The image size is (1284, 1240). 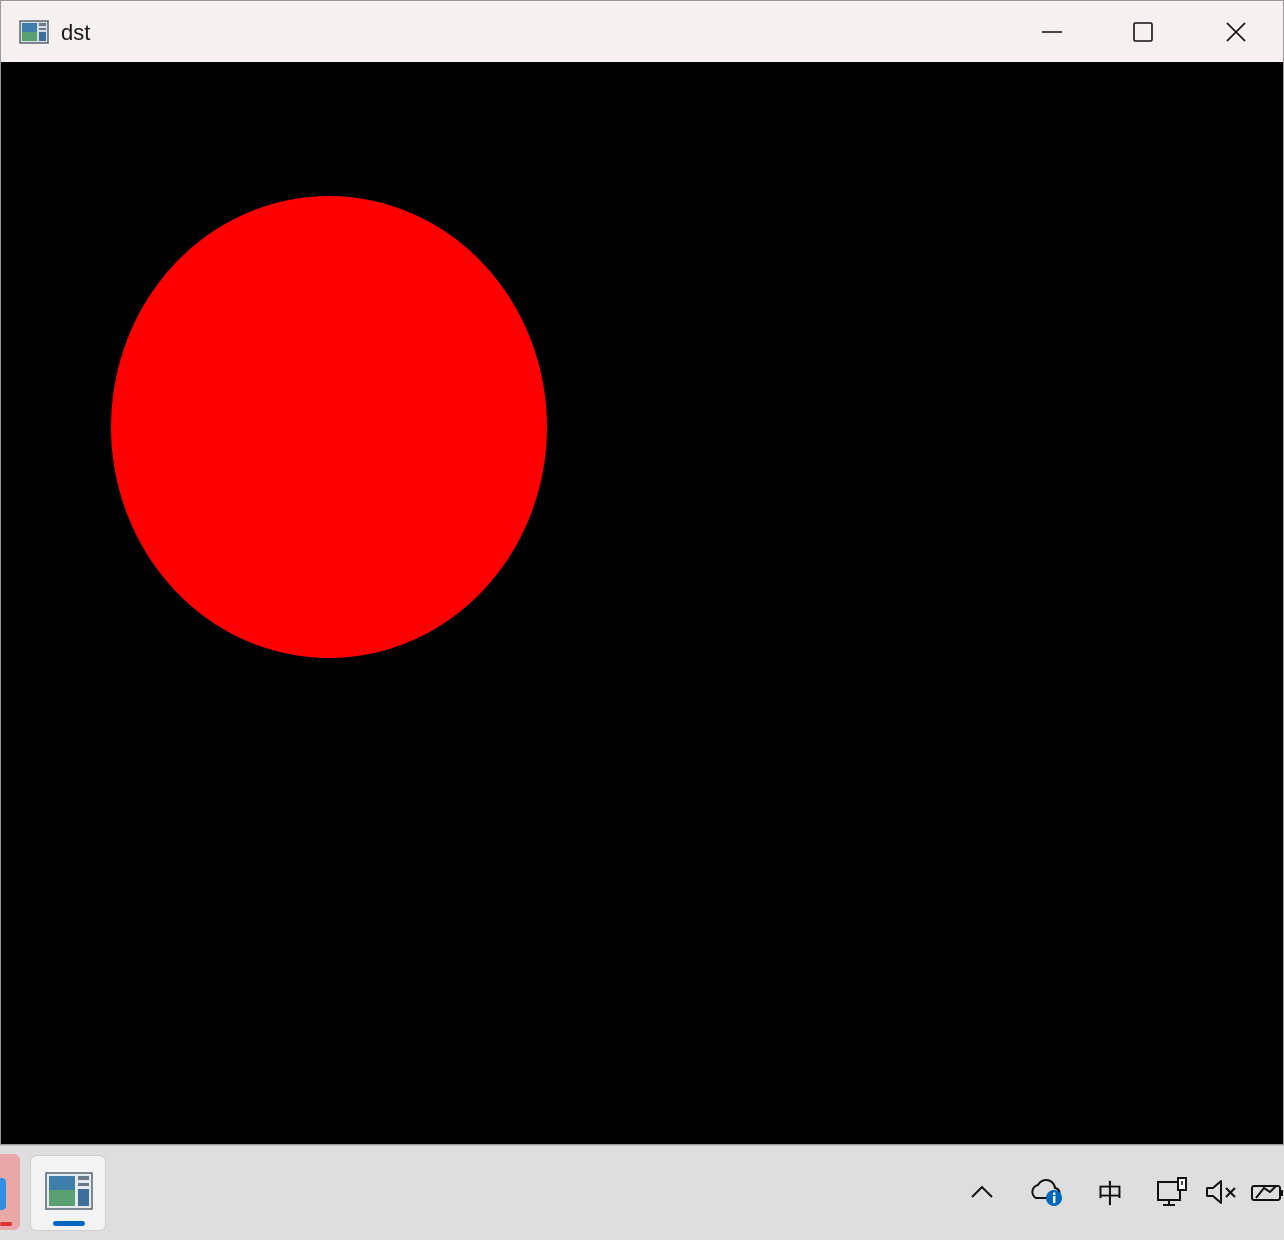 I want to click on active-app-indicator, so click(x=69, y=1223).